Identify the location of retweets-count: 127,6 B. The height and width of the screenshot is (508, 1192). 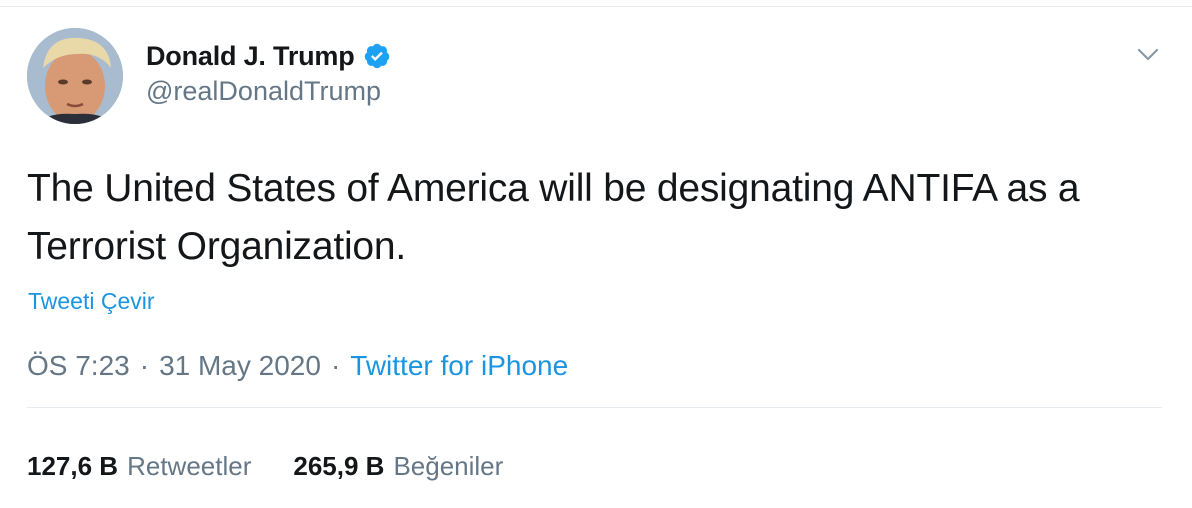
(73, 466).